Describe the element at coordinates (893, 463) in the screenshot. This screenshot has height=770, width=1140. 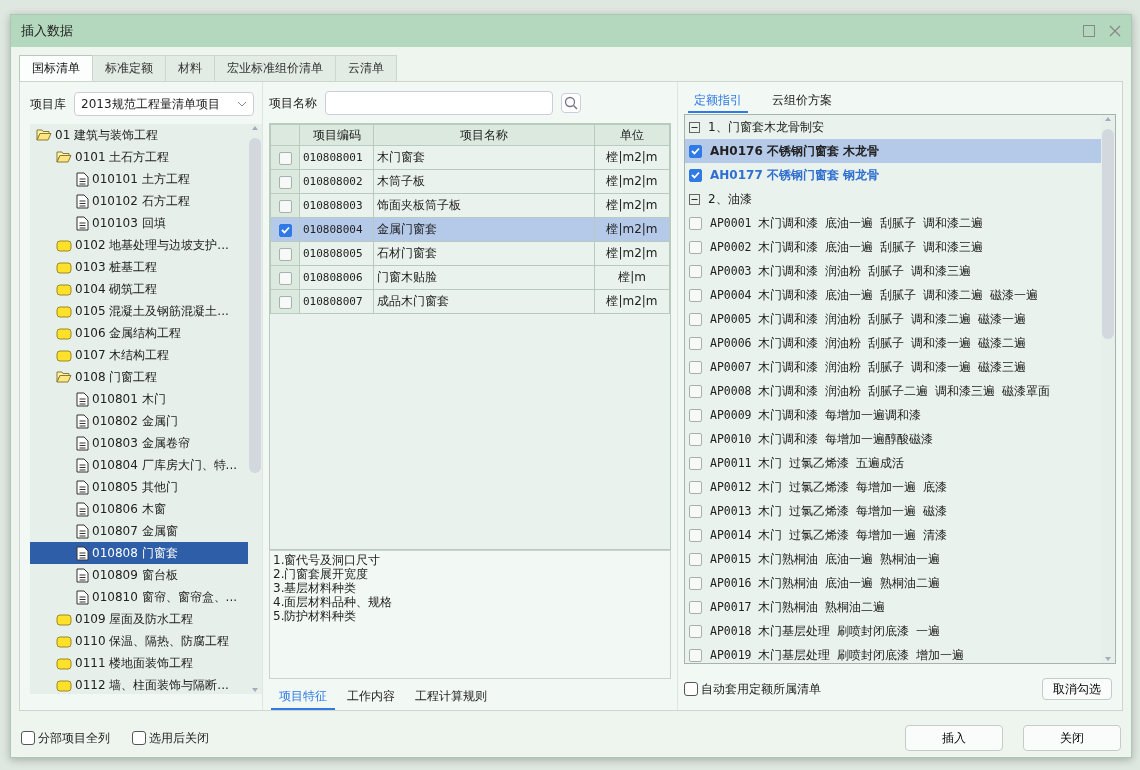
I see `quota-row: AP0011 木门 过氯乙烯漆 五遍成活` at that location.